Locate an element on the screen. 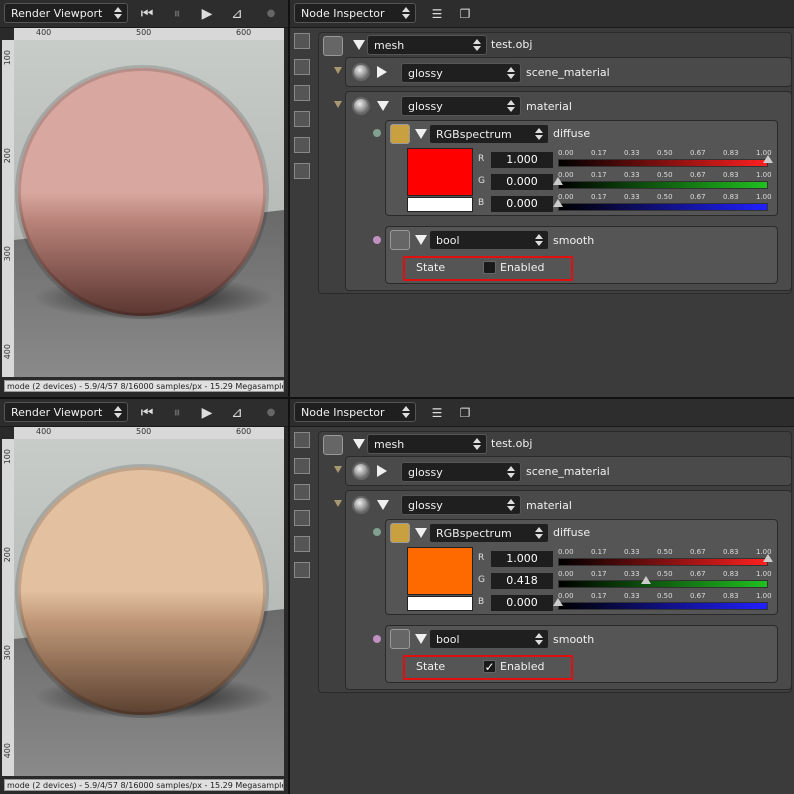 The image size is (794, 794). rendered-sphere-image is located at coordinates (149, 208).